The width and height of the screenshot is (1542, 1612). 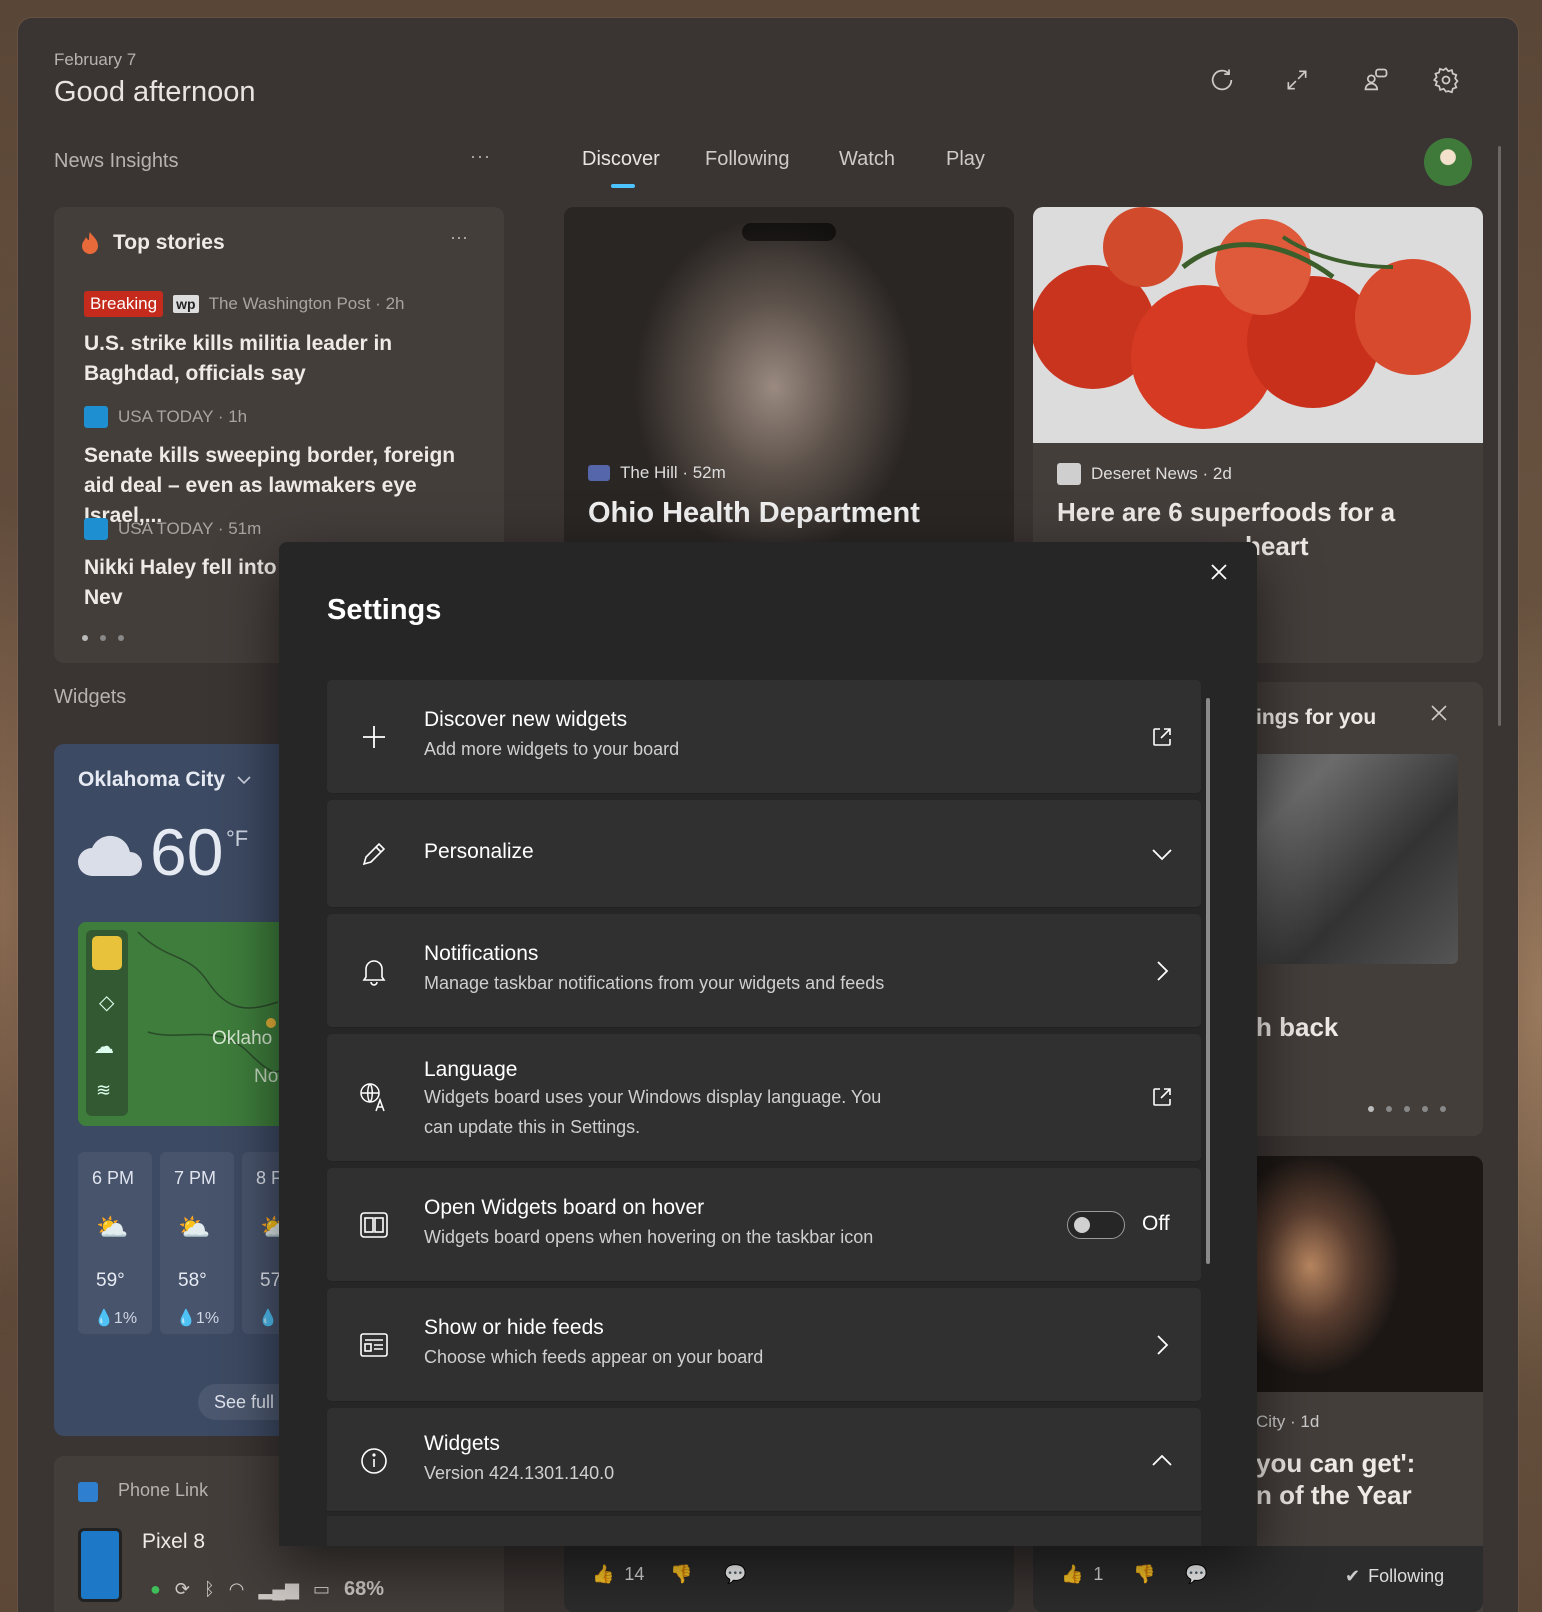 What do you see at coordinates (103, 1090) in the screenshot?
I see `wind-icon: ≋` at bounding box center [103, 1090].